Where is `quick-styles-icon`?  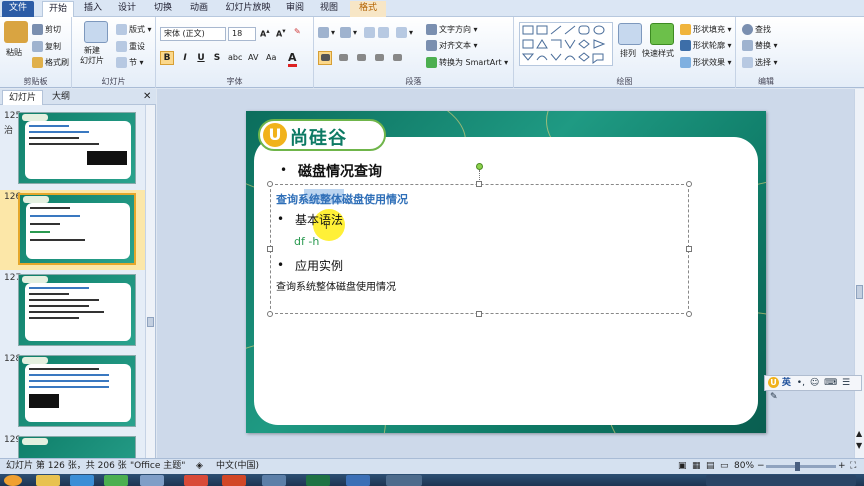 quick-styles-icon is located at coordinates (662, 34).